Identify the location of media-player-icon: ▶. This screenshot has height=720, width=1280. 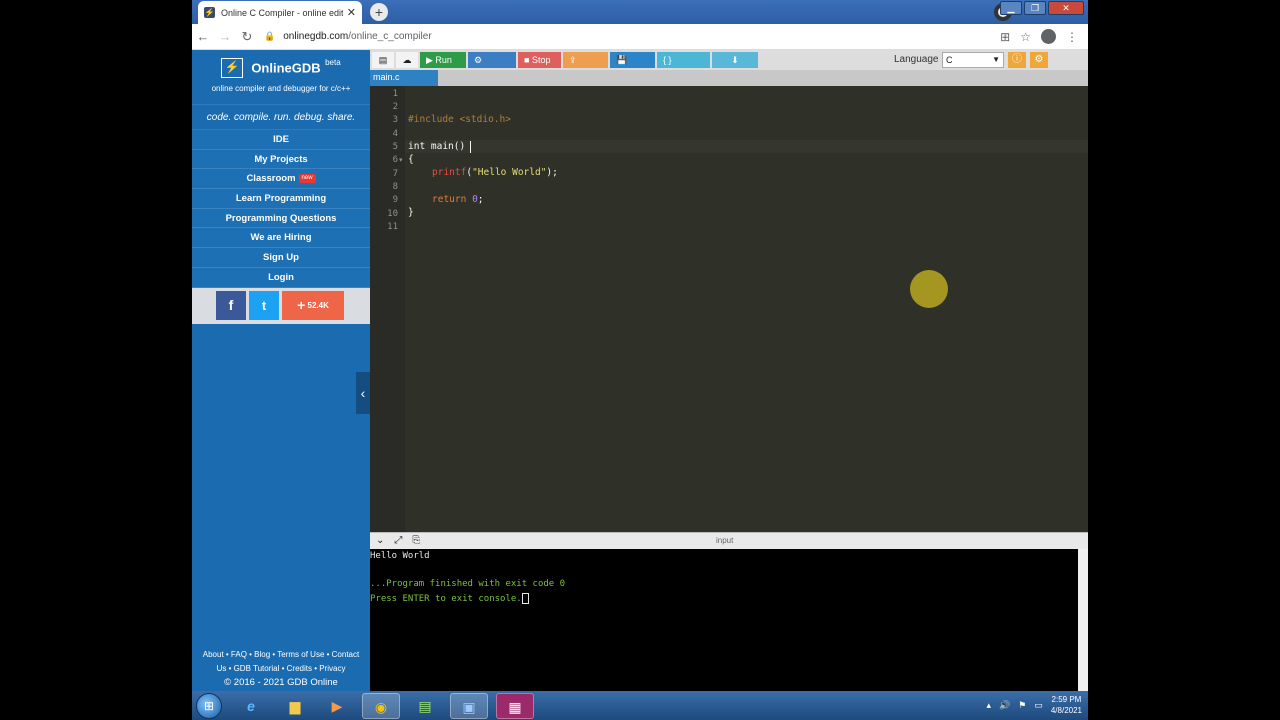
(337, 706).